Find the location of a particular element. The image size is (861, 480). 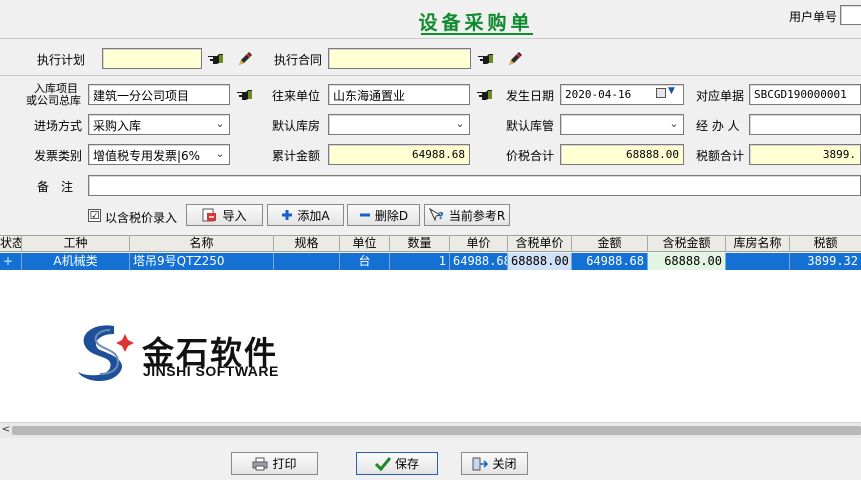

column-header: 含税单价 is located at coordinates (540, 244).